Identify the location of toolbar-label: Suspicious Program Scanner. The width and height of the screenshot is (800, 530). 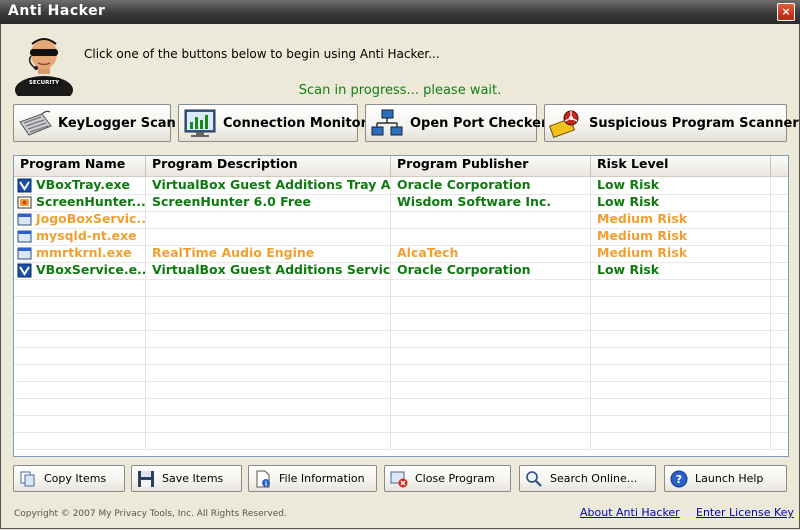
(694, 123).